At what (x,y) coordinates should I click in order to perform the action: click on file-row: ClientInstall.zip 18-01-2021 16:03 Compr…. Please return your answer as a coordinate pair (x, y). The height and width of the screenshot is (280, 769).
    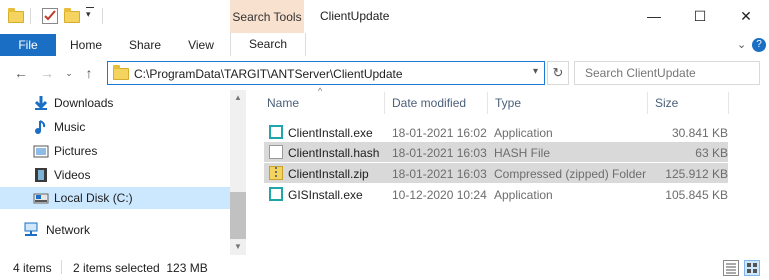
    Looking at the image, I should click on (496, 173).